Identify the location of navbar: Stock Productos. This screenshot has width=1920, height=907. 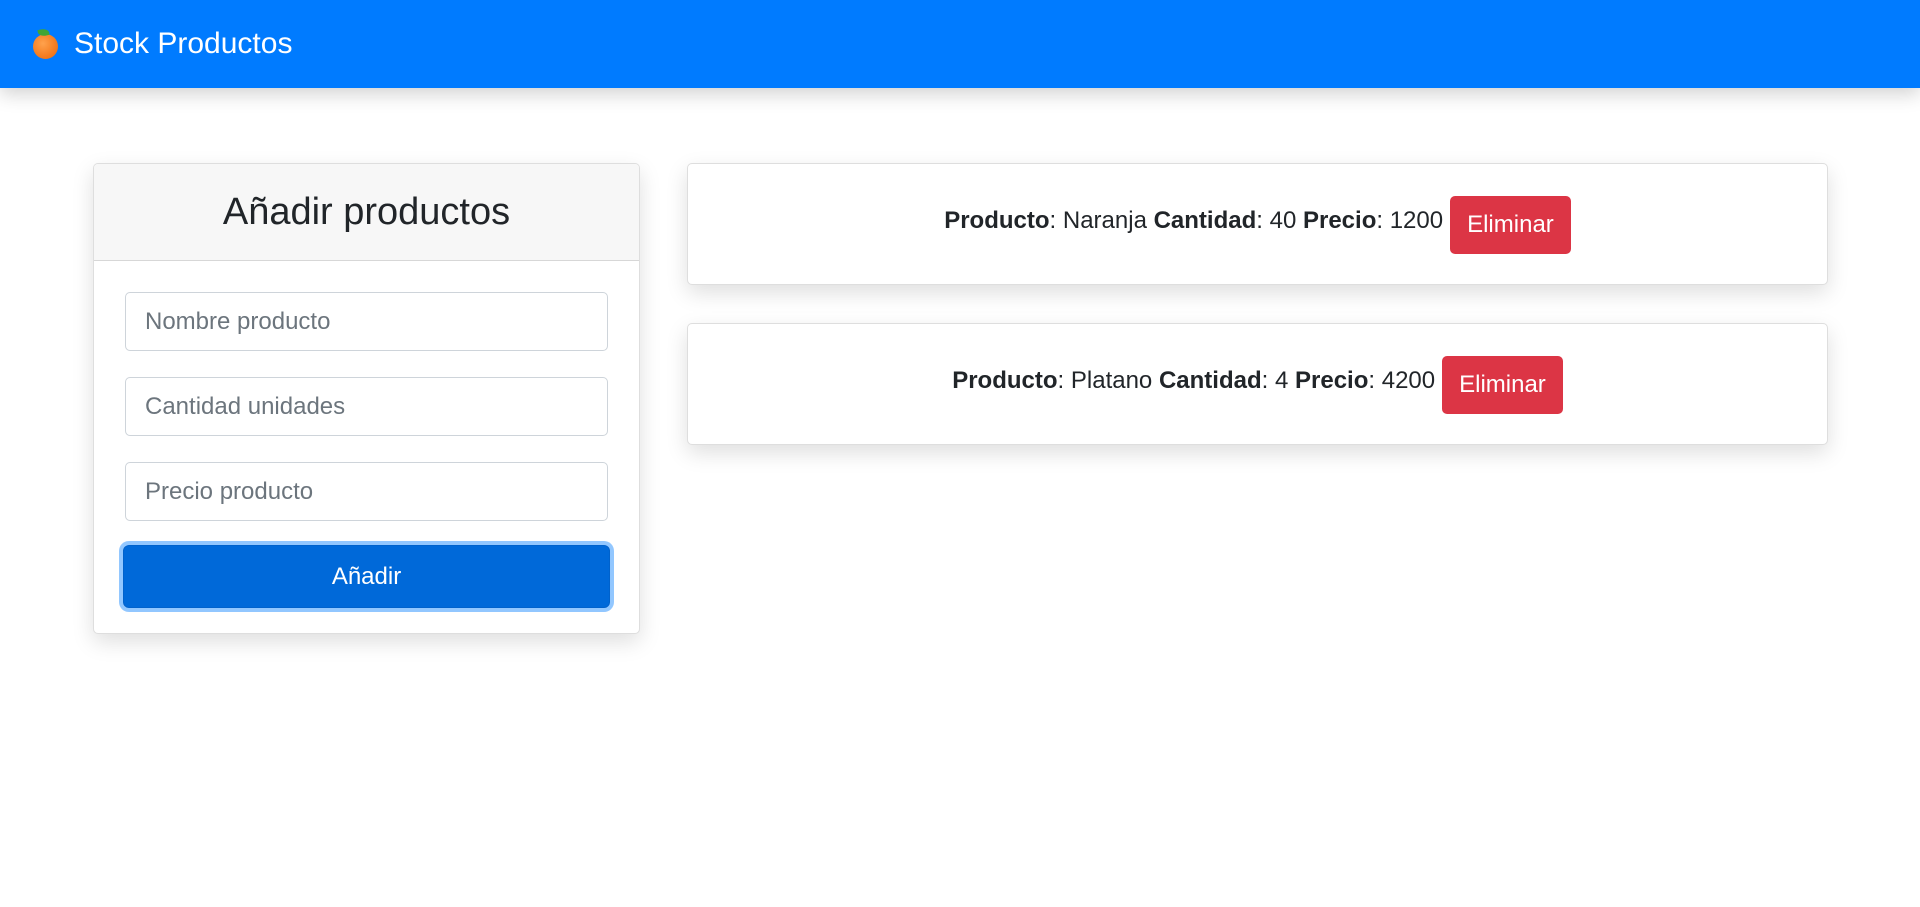
(960, 44).